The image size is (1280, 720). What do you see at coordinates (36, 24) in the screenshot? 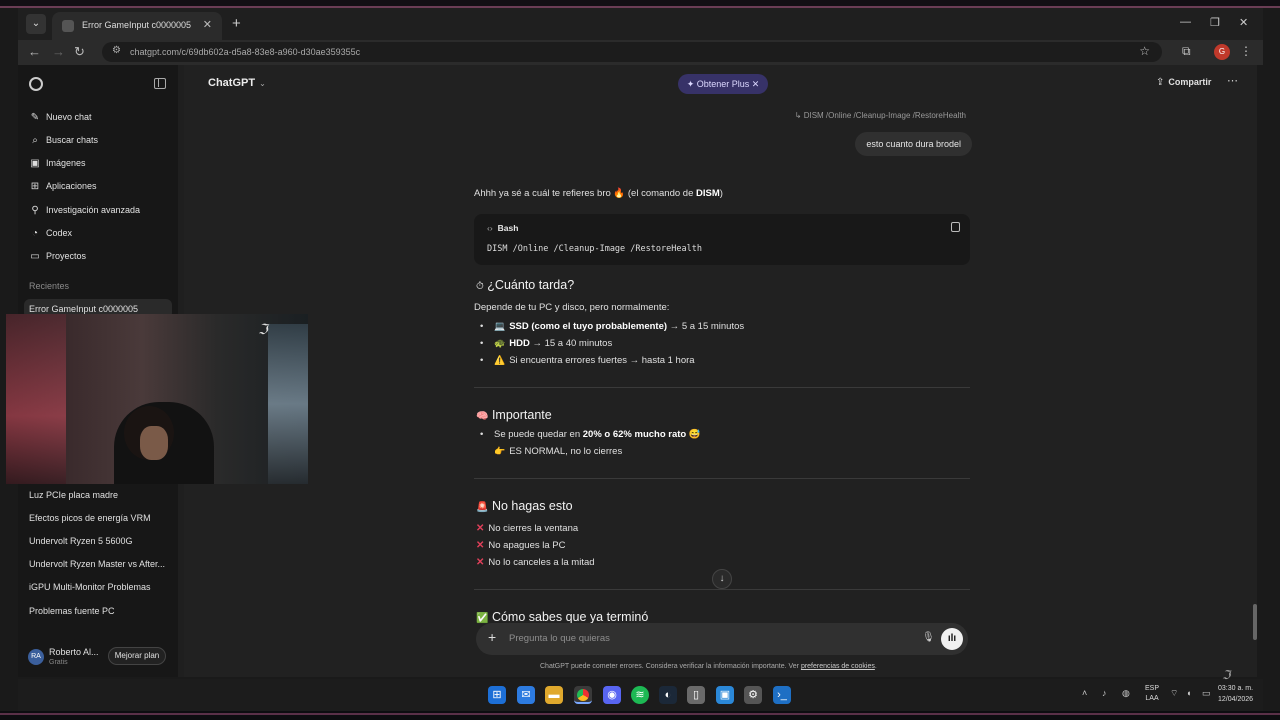
I see `tab-search-icon: ⌄` at bounding box center [36, 24].